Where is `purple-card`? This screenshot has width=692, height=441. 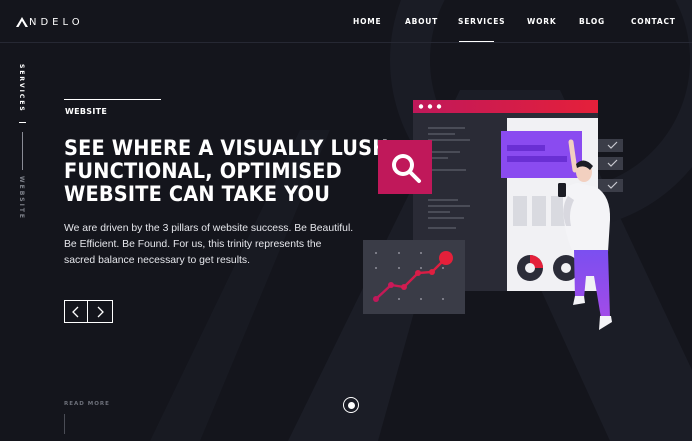 purple-card is located at coordinates (541, 154).